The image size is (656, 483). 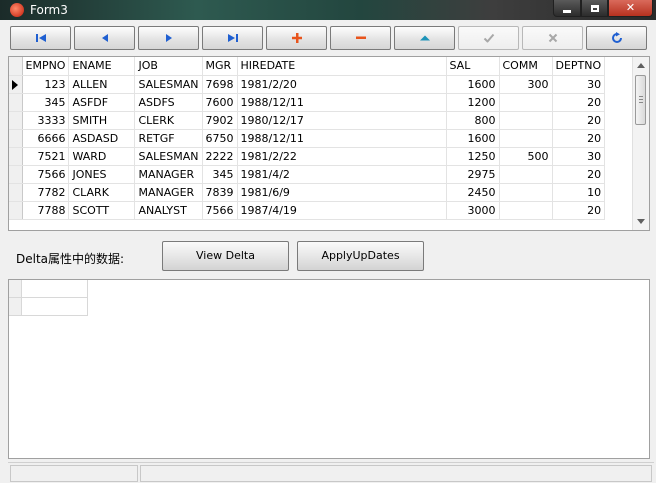 I want to click on column-header-deptno: DEPTNO, so click(x=579, y=66).